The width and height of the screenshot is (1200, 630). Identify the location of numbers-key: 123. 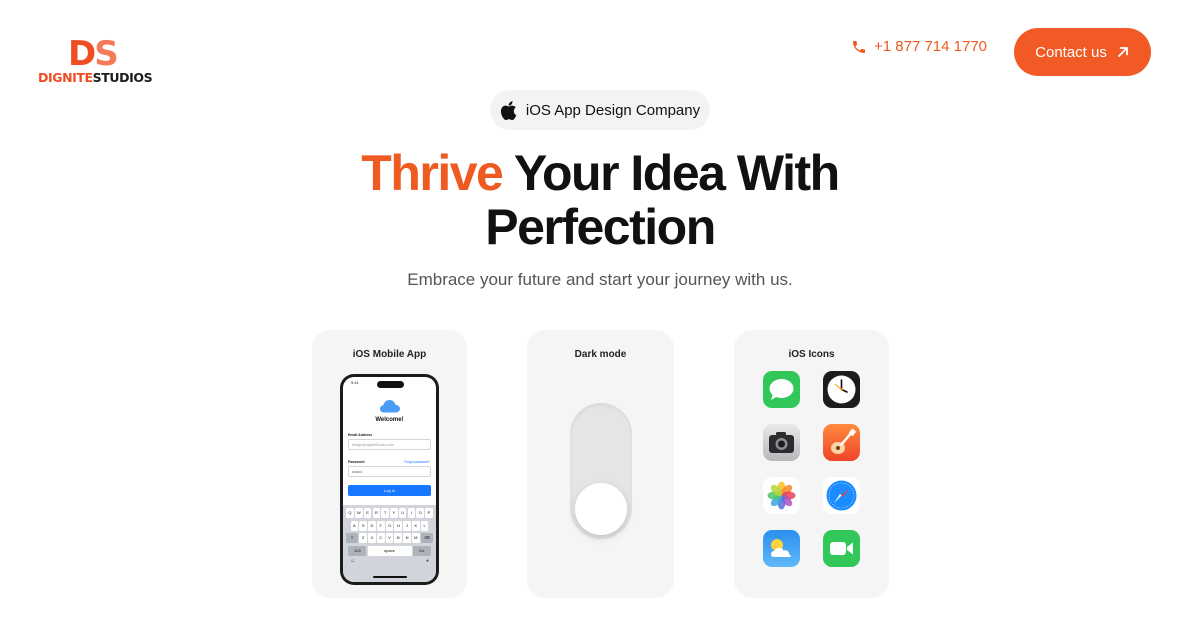
(357, 550).